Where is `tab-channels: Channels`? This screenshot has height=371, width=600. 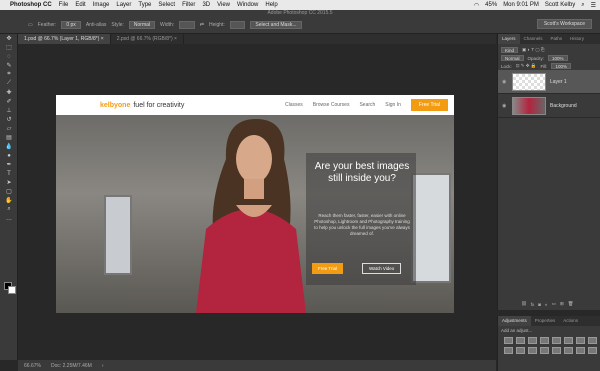
tab-channels: Channels is located at coordinates (533, 39).